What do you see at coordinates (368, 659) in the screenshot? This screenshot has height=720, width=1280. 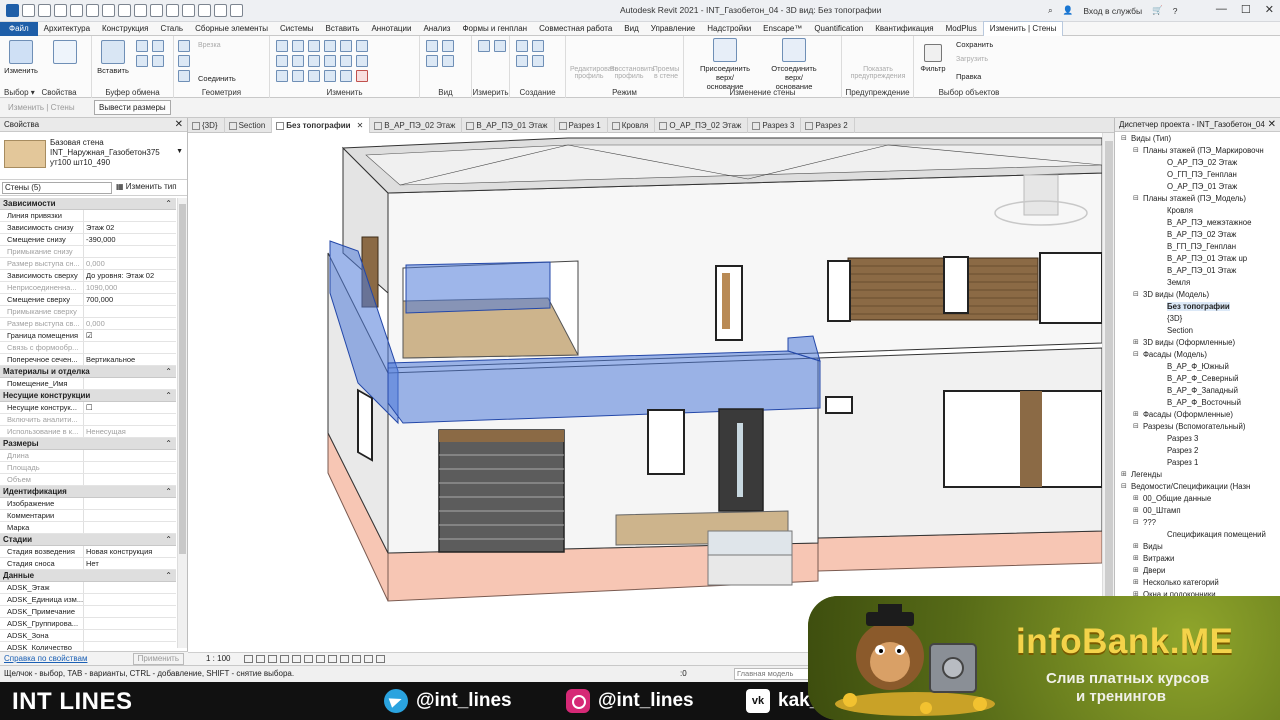 I see `temp-properties-icon` at bounding box center [368, 659].